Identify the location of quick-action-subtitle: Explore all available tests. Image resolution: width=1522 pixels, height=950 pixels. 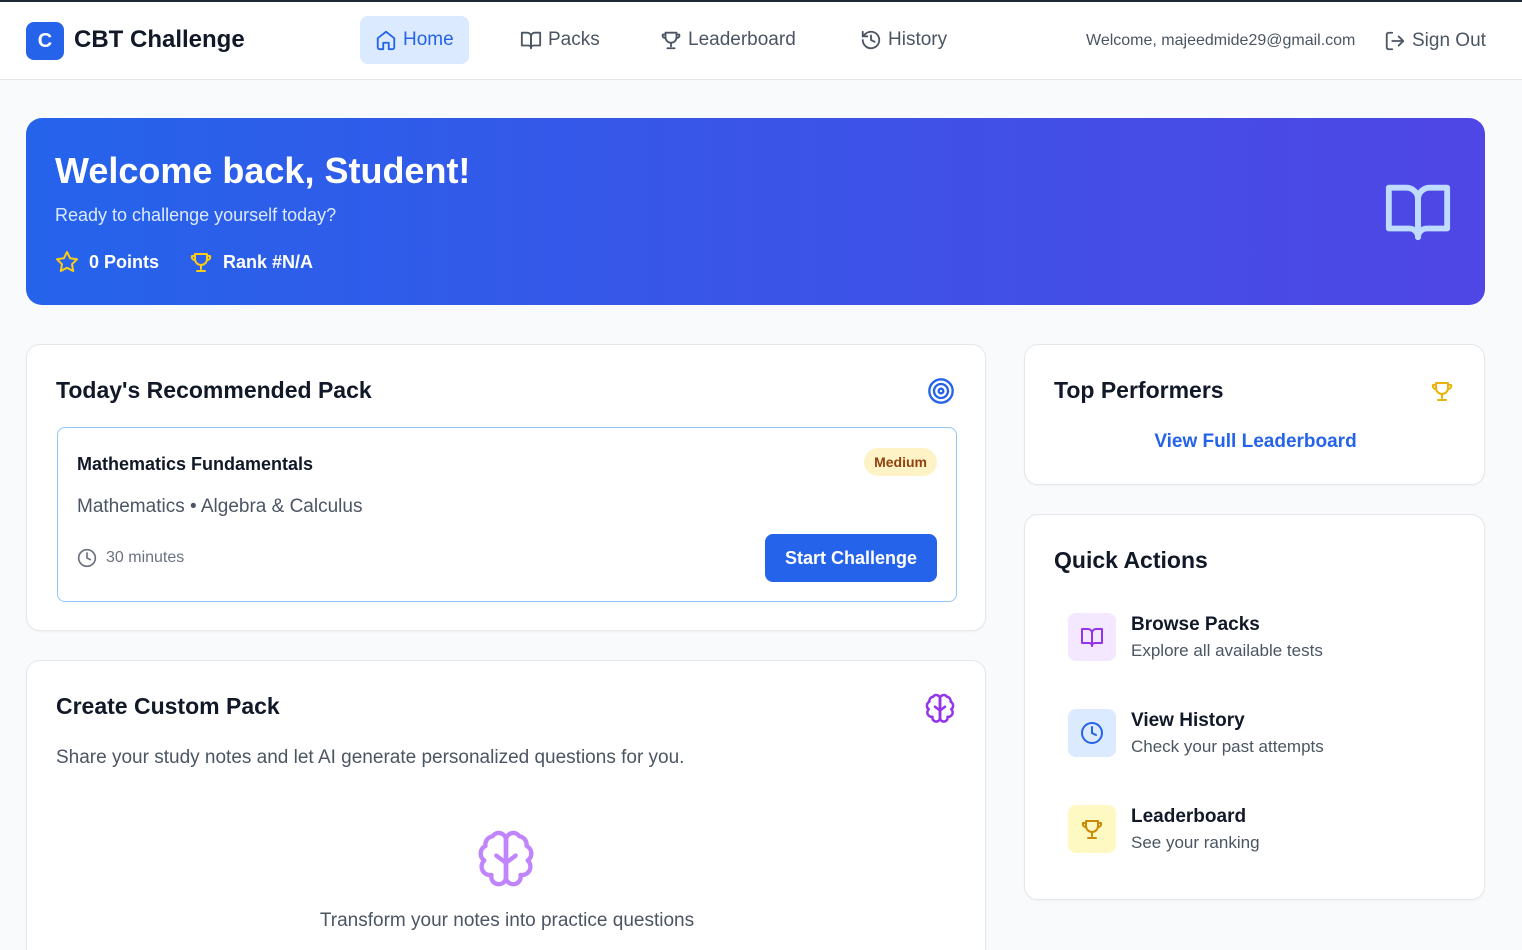
(1227, 650).